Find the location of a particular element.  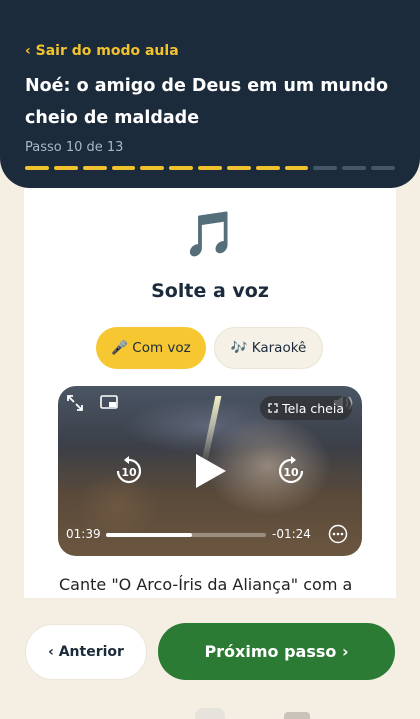

expand-icon is located at coordinates (75, 403).